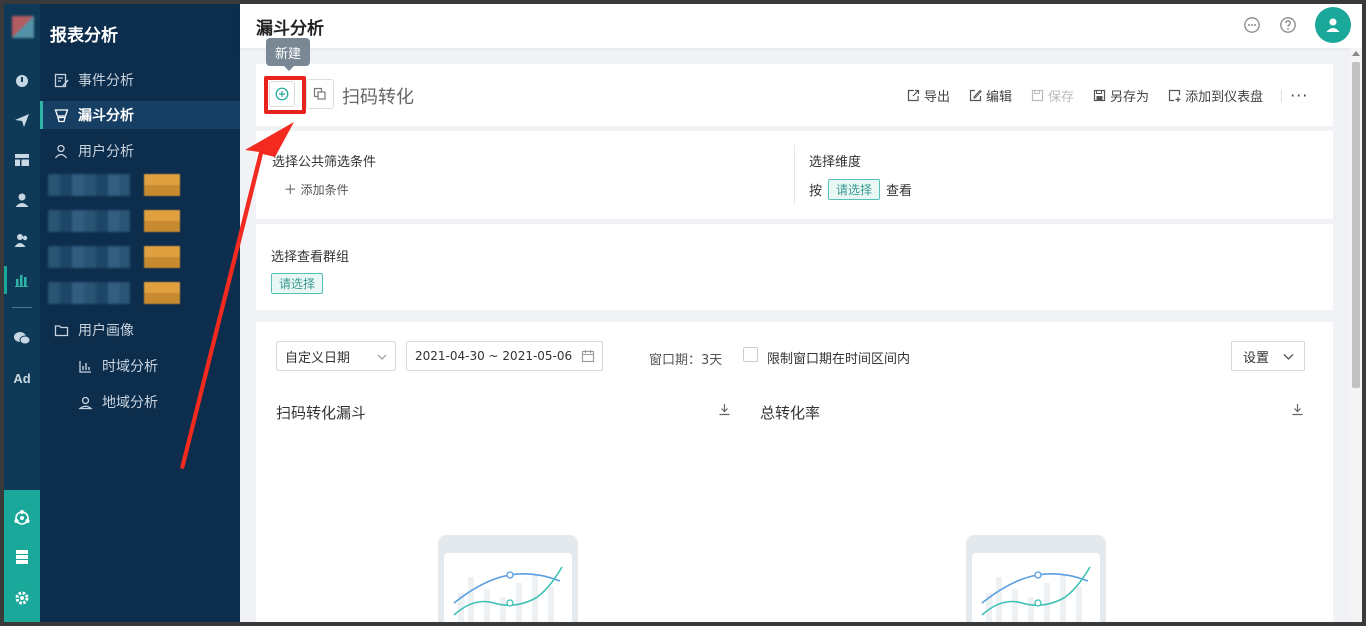 This screenshot has height=626, width=1366. Describe the element at coordinates (130, 403) in the screenshot. I see `nav-item-label: 地域分析` at that location.